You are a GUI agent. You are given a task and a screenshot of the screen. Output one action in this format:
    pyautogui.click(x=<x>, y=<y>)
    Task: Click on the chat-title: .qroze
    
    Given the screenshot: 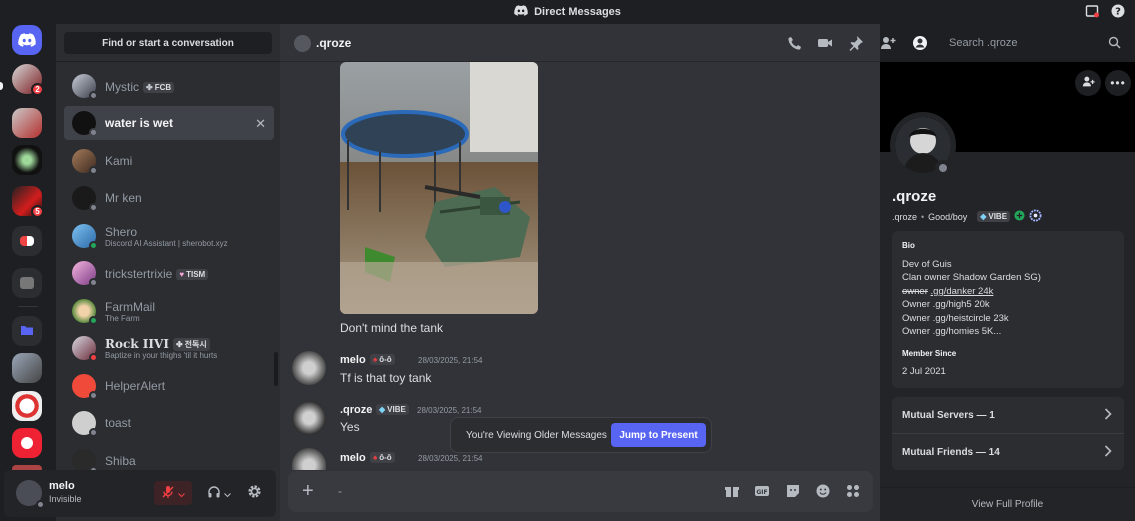 What is the action you would take?
    pyautogui.click(x=334, y=43)
    